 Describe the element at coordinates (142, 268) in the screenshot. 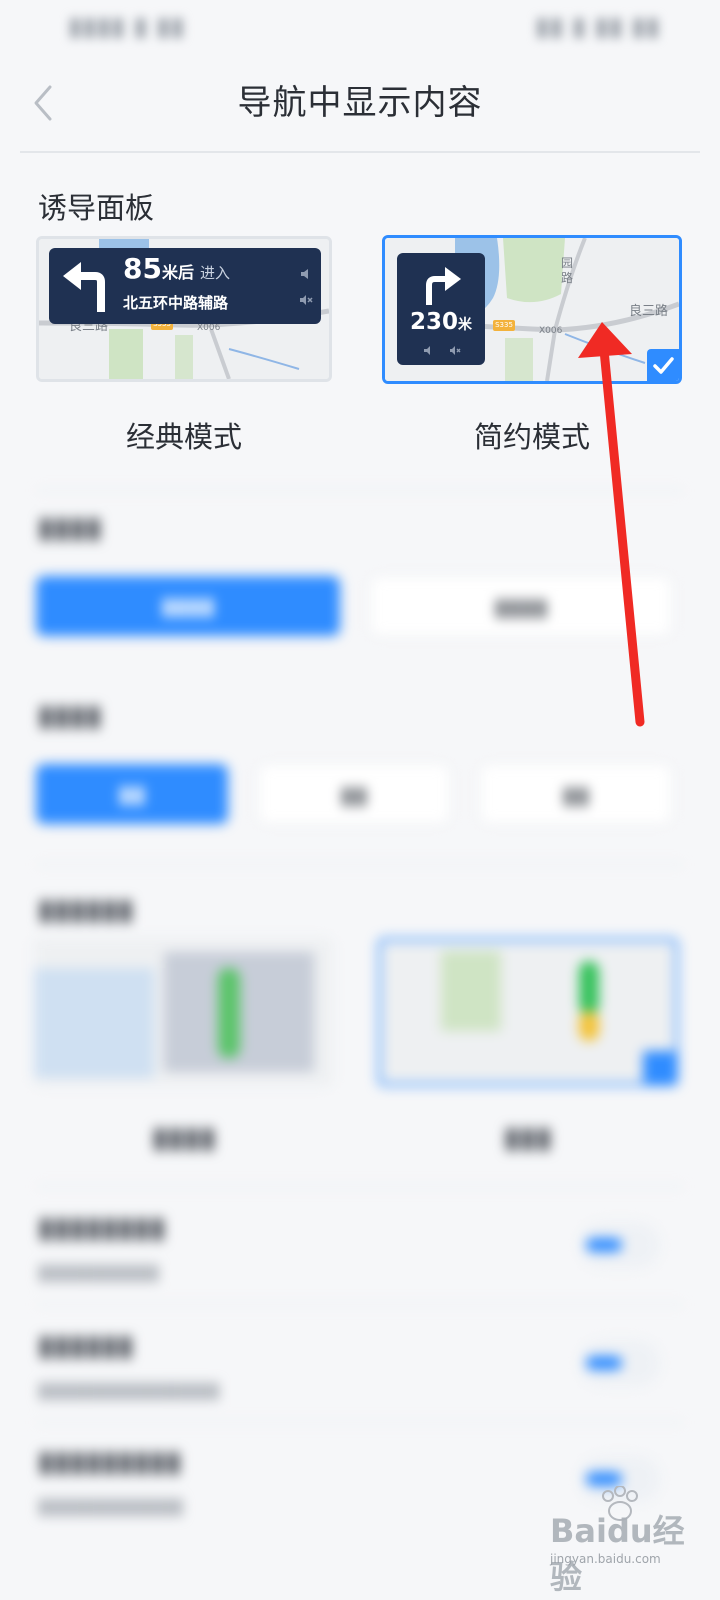

I see `classic-distance-value: 85` at that location.